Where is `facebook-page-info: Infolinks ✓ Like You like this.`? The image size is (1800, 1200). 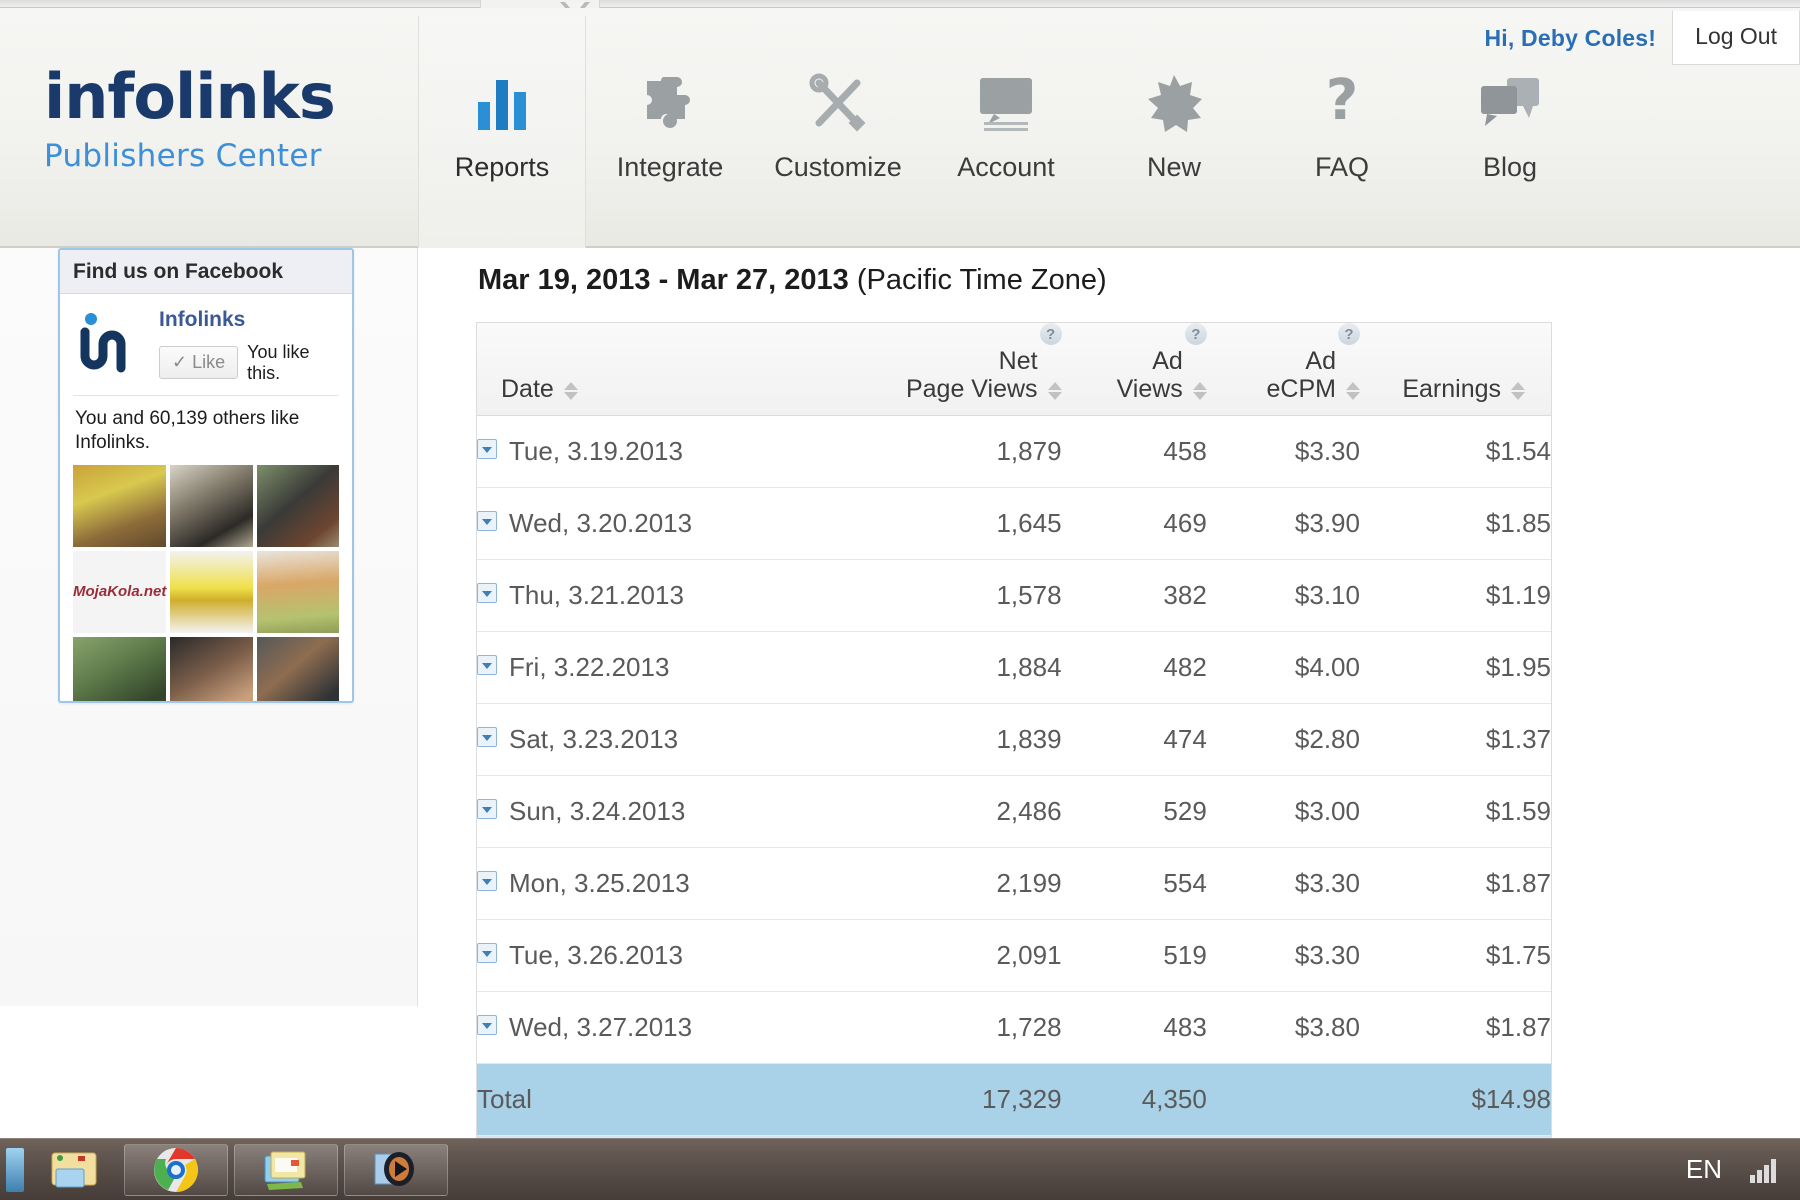 facebook-page-info: Infolinks ✓ Like You like this. is located at coordinates (239, 344).